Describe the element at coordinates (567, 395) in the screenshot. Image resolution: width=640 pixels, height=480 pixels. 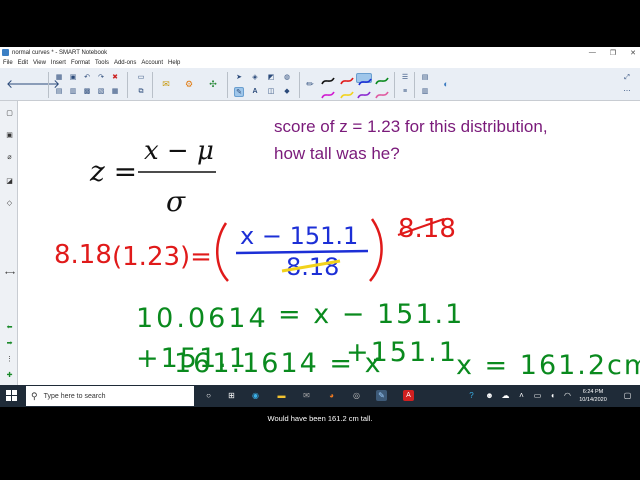
I see `wifi-icon: ◠` at that location.